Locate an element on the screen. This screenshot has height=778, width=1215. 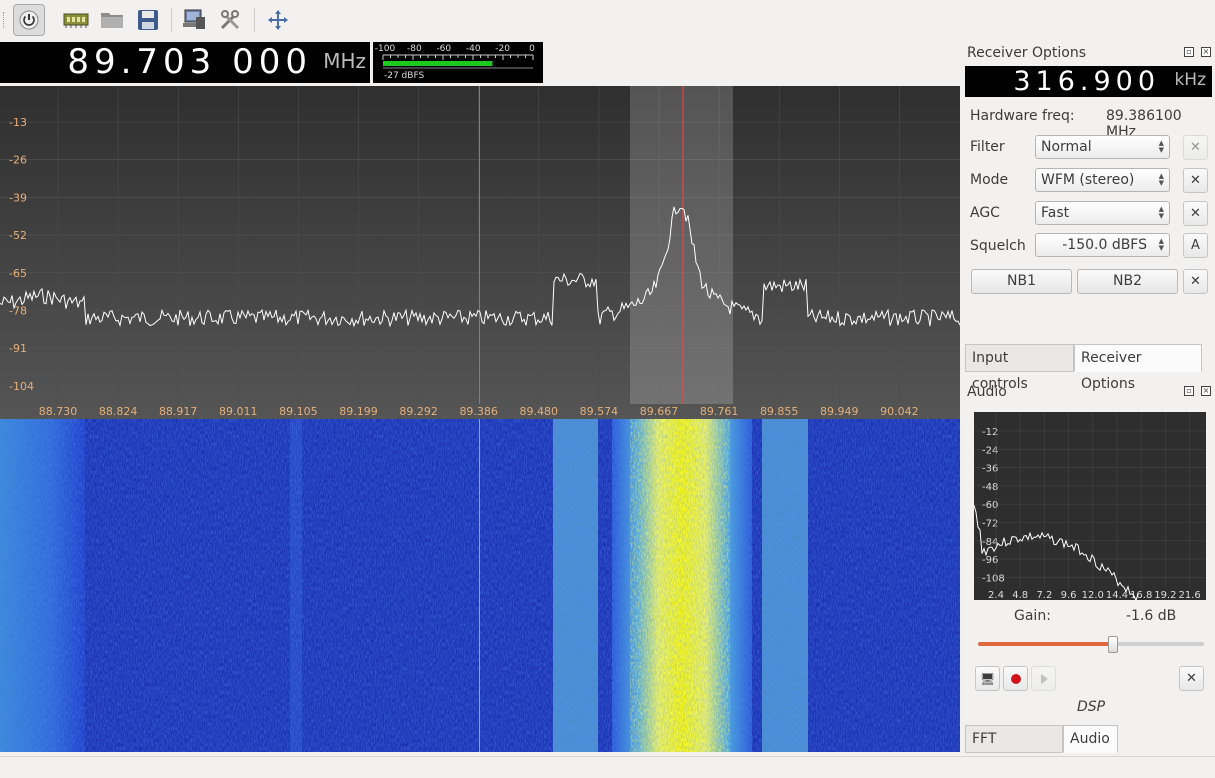
folder-icon is located at coordinates (112, 20).